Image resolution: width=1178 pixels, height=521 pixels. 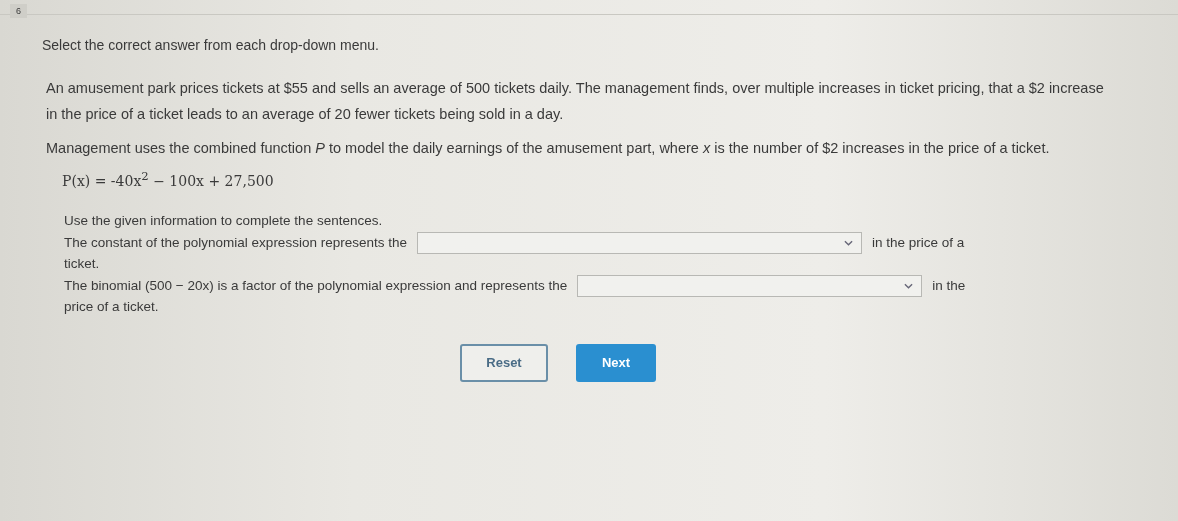 What do you see at coordinates (949, 286) in the screenshot?
I see `sentence-text: in the` at bounding box center [949, 286].